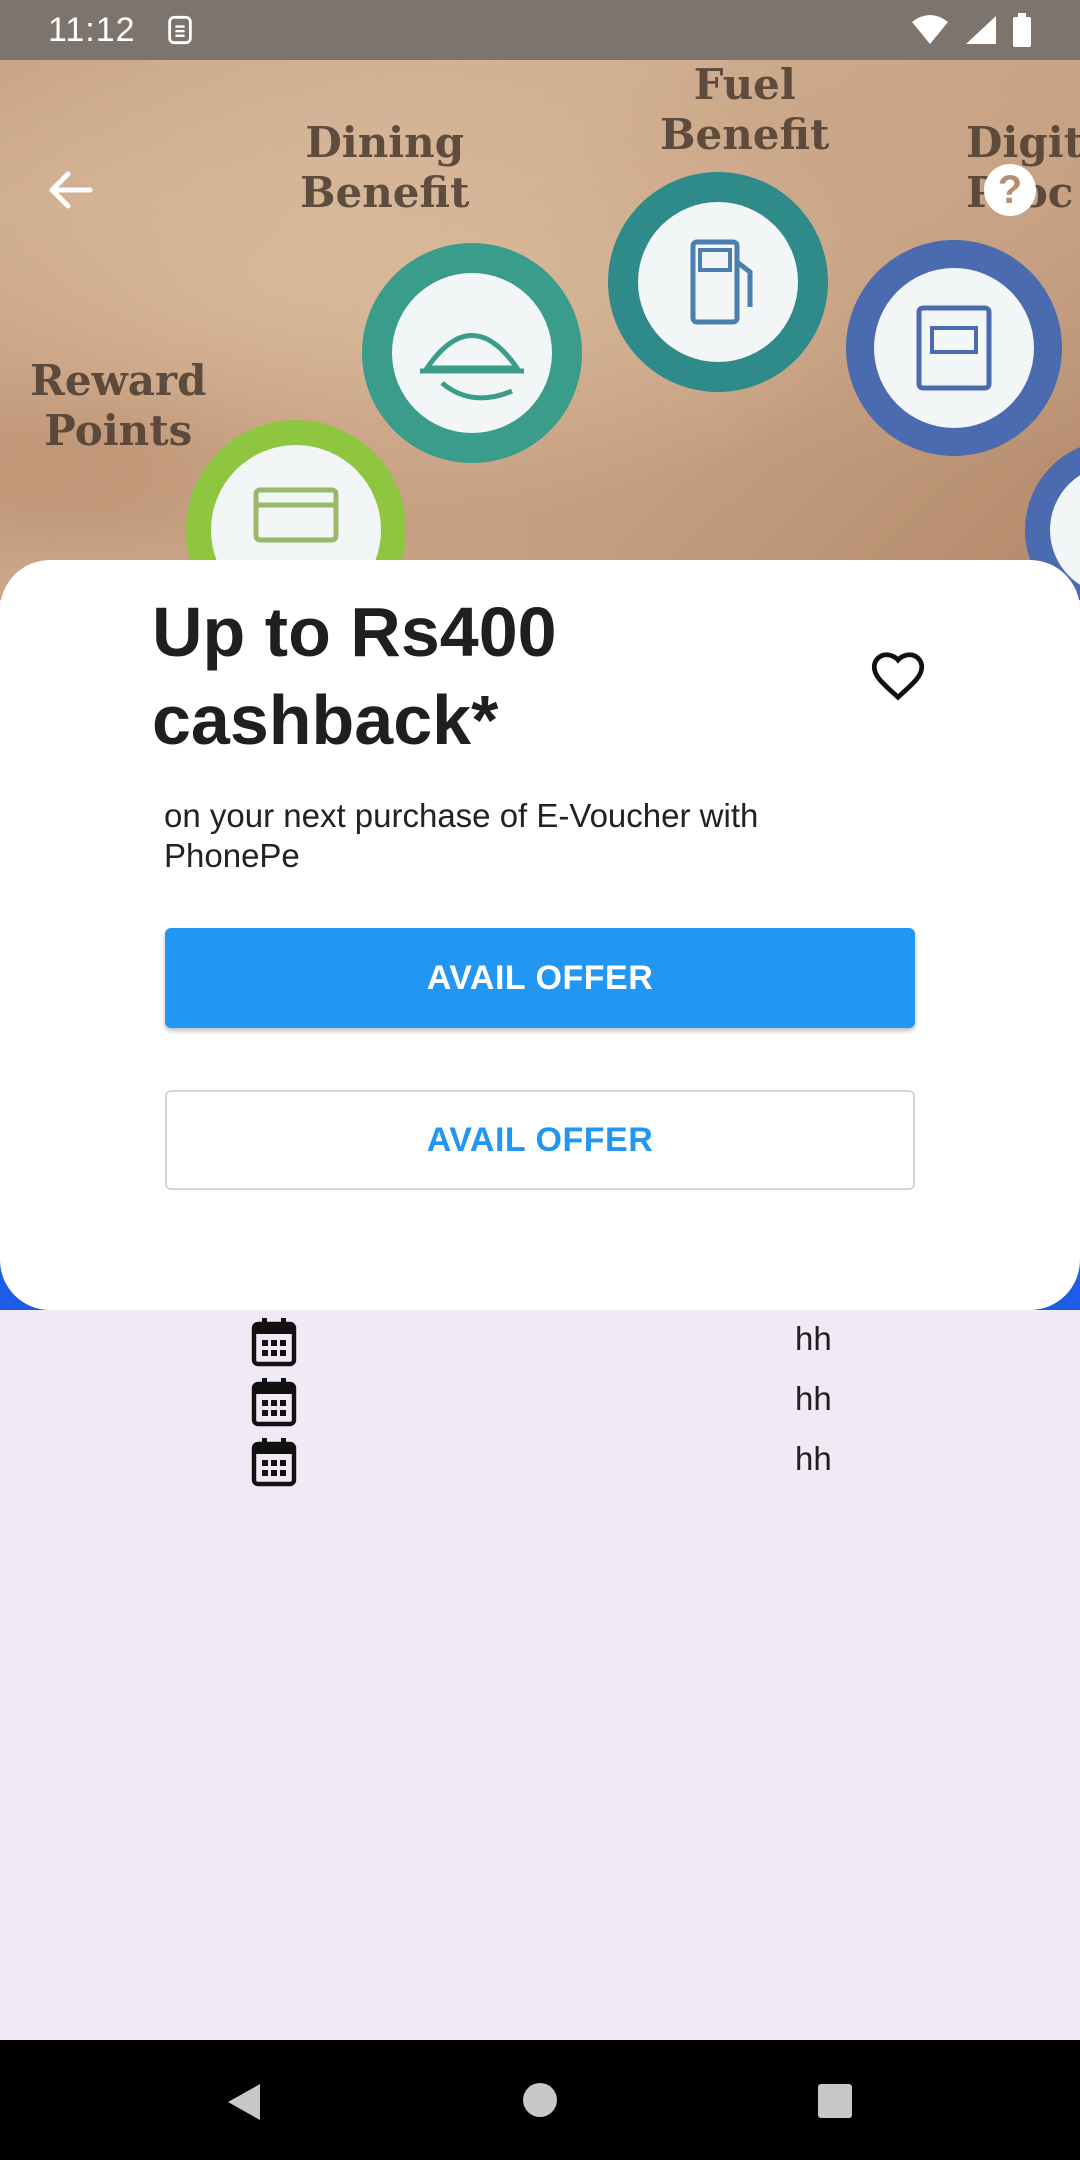 The height and width of the screenshot is (2160, 1080). I want to click on nav-recents-icon, so click(835, 2101).